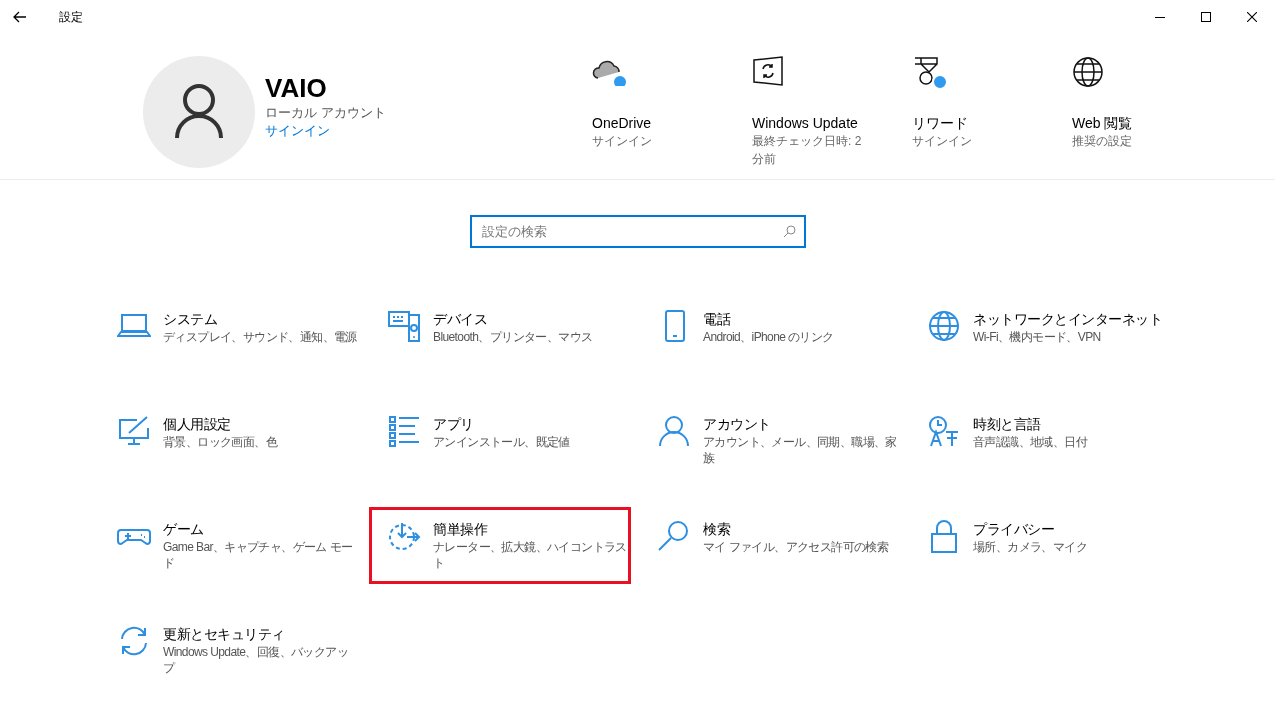  I want to click on category-subtitle: Bluetooth、プリンター、マウス, so click(513, 337).